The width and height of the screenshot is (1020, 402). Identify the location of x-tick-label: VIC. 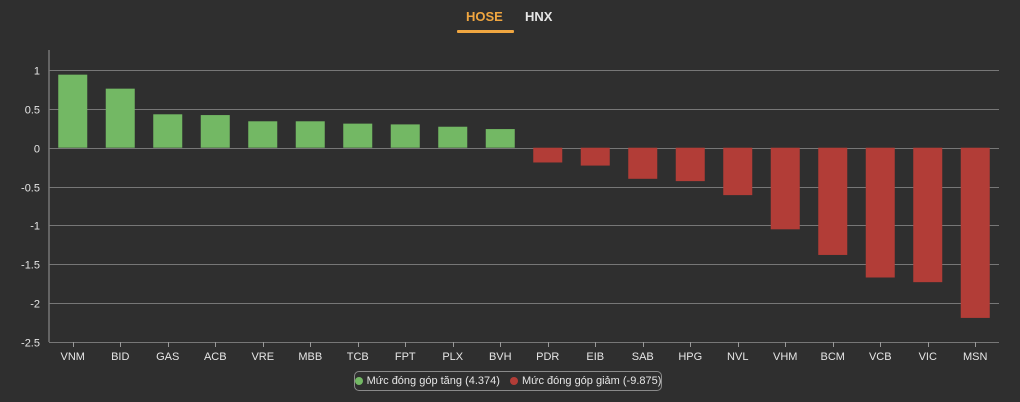
(928, 357).